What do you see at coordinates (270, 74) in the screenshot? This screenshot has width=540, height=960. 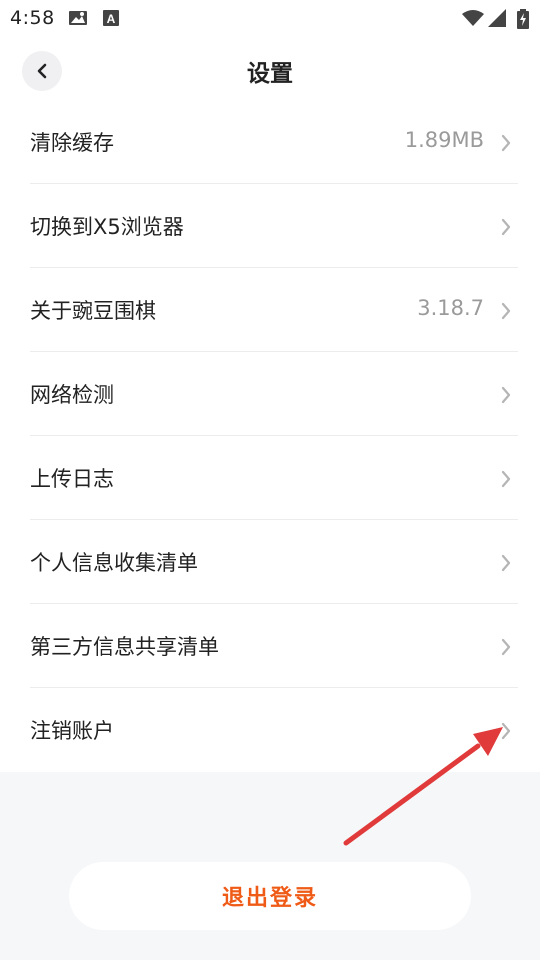 I see `page-title: 设置` at bounding box center [270, 74].